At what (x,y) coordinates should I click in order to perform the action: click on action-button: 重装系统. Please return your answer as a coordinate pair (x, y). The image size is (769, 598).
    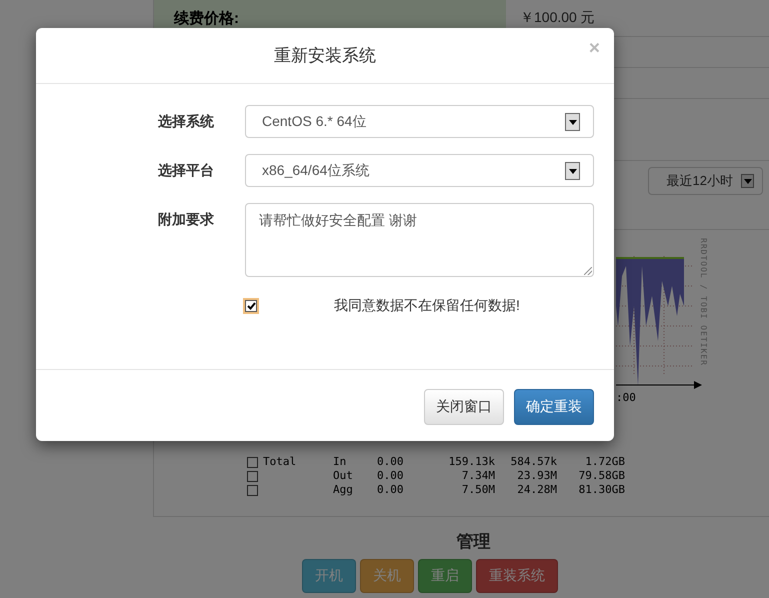
    Looking at the image, I should click on (517, 576).